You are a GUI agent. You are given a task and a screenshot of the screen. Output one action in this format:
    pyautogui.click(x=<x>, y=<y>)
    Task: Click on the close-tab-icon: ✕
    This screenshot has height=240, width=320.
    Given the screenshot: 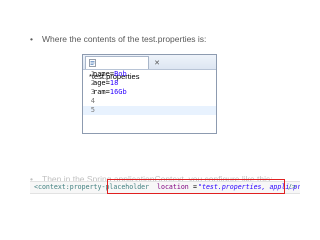 What is the action you would take?
    pyautogui.click(x=157, y=63)
    